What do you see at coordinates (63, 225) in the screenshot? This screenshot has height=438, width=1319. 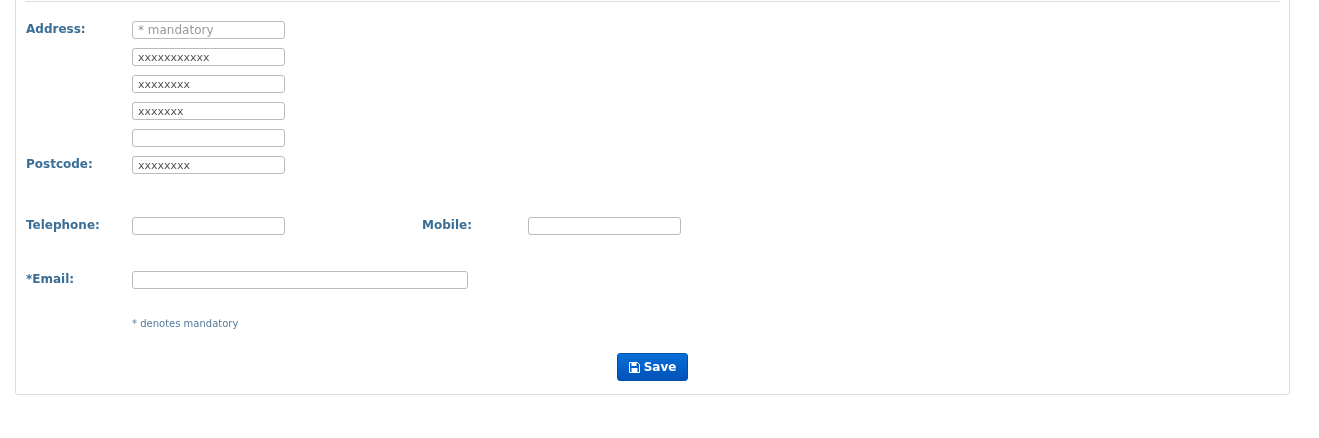 I see `field-label: Telephone:` at bounding box center [63, 225].